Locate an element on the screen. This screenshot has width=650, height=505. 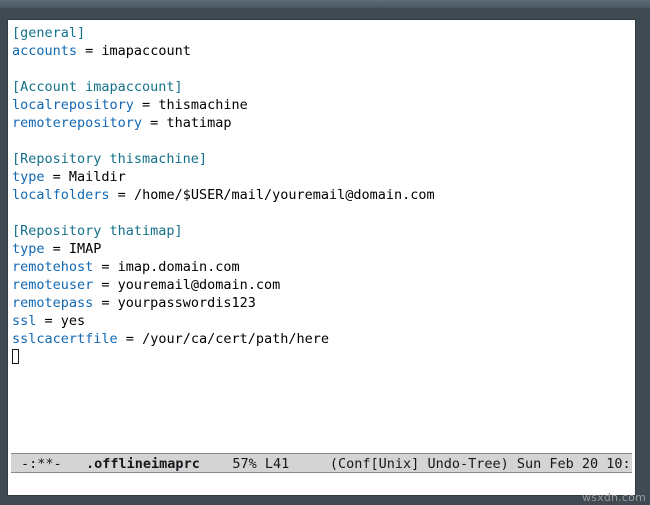
option-value: youremail@domain.com is located at coordinates (199, 285).